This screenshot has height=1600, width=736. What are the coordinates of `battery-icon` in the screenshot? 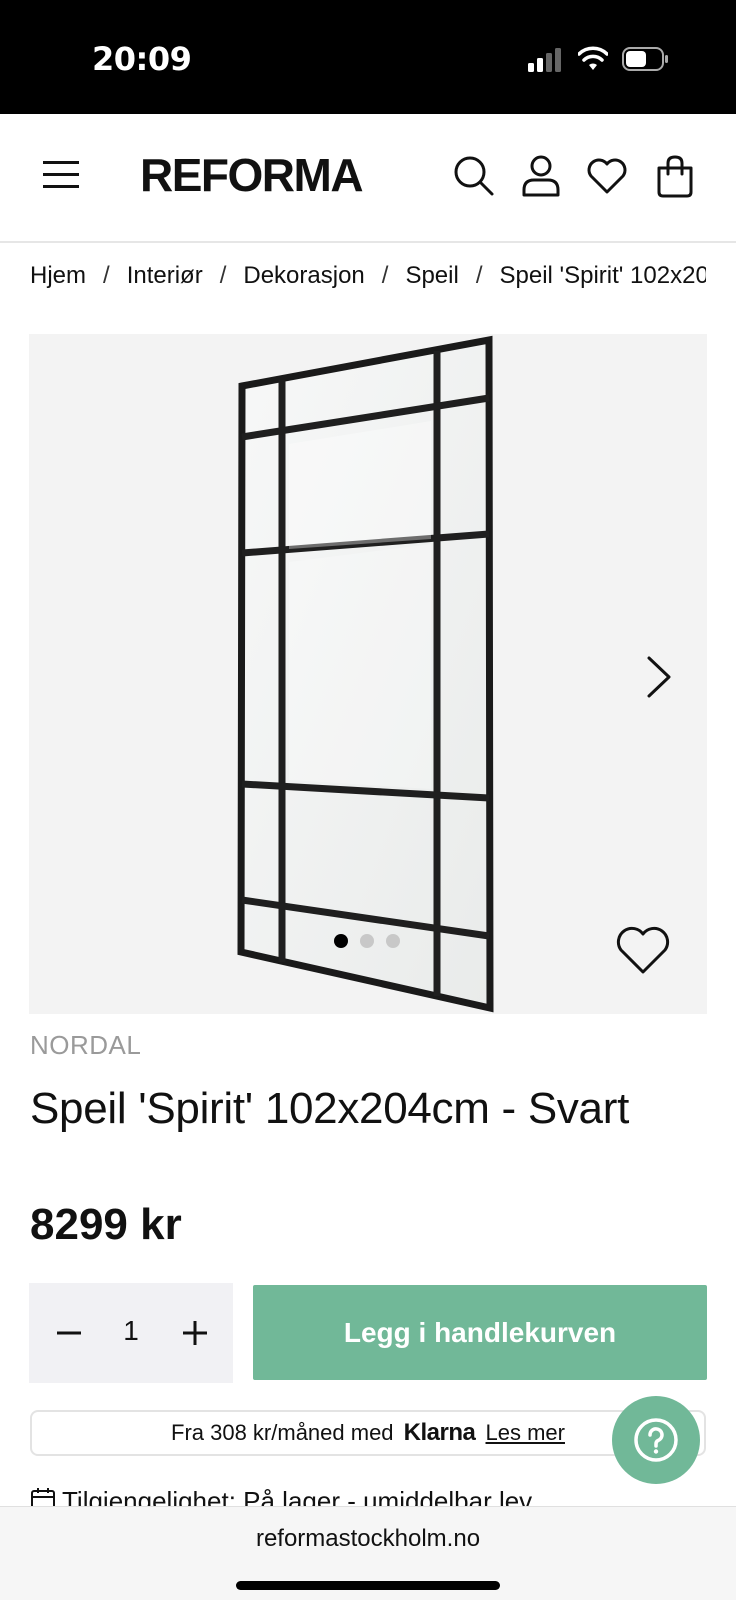 It's located at (645, 59).